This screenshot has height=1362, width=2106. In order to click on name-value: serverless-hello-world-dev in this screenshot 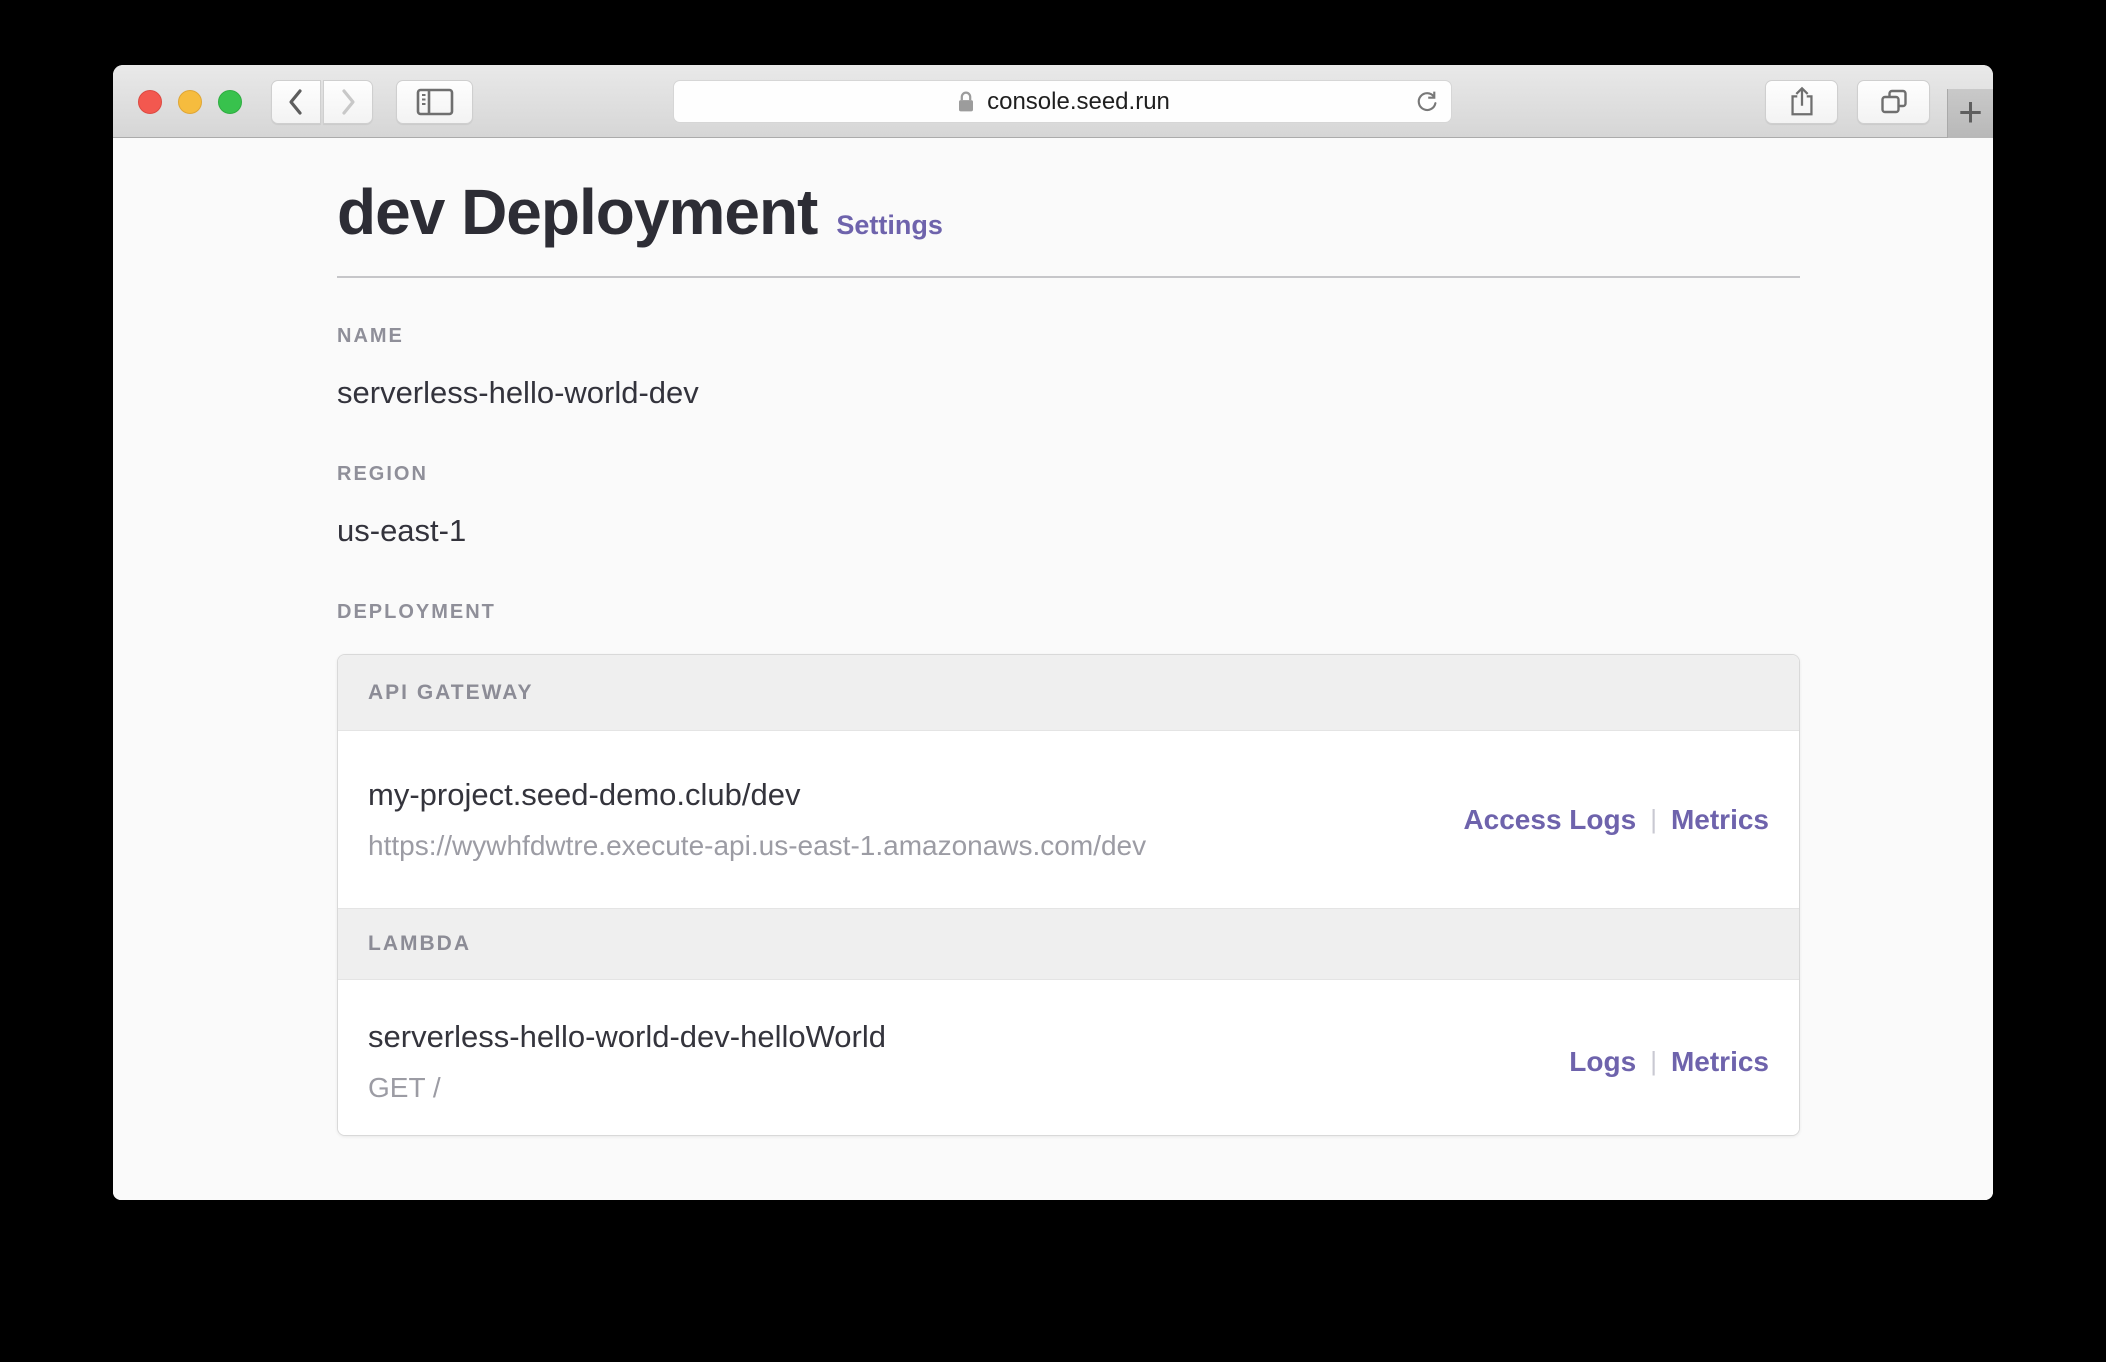, I will do `click(518, 392)`.